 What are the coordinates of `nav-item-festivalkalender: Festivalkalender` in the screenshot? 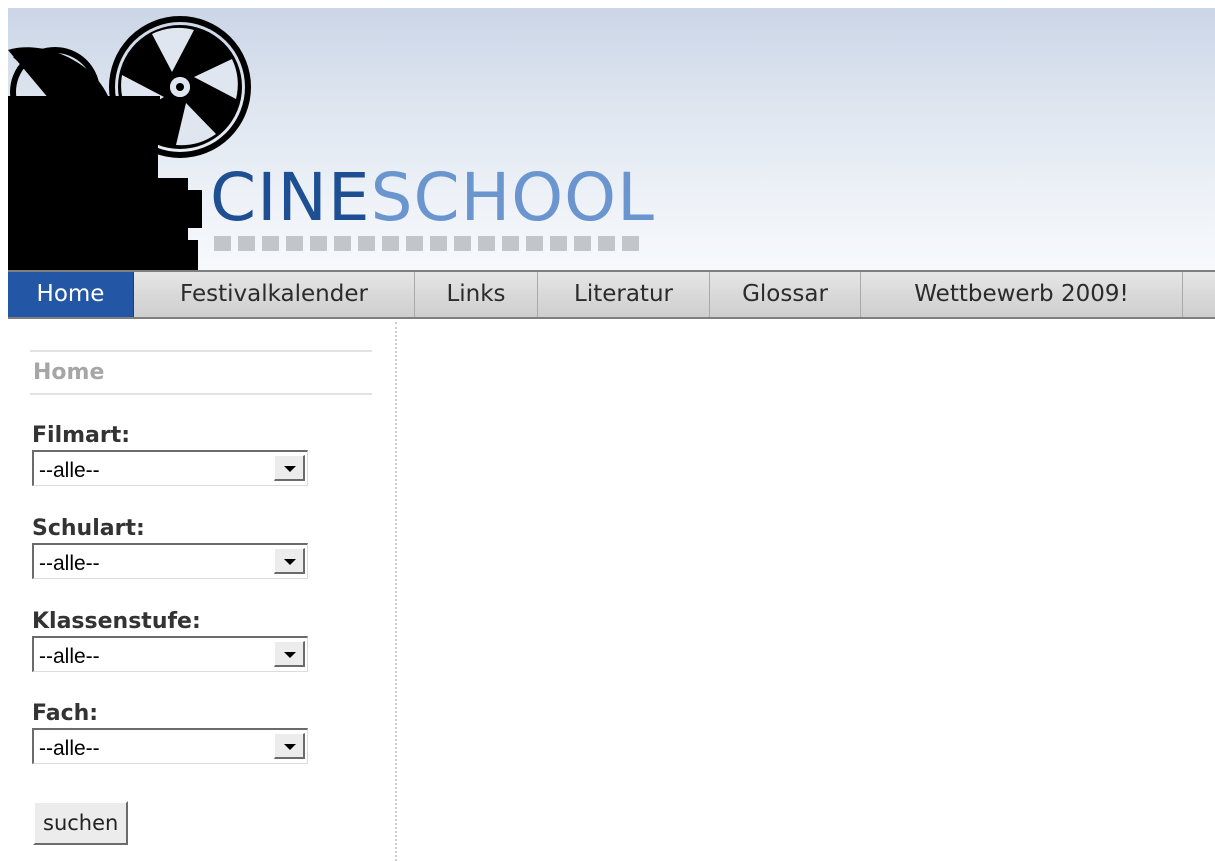 It's located at (274, 294).